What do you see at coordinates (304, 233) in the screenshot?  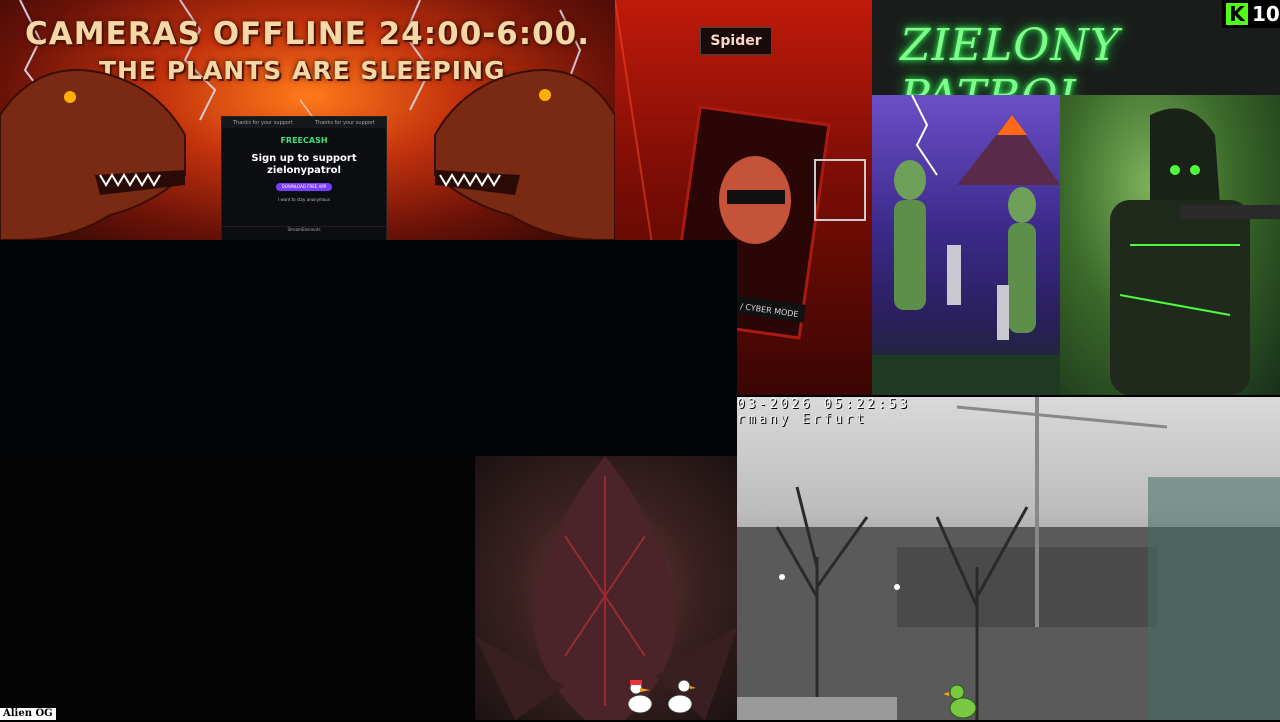 I see `streamelements-footer: StreamElements` at bounding box center [304, 233].